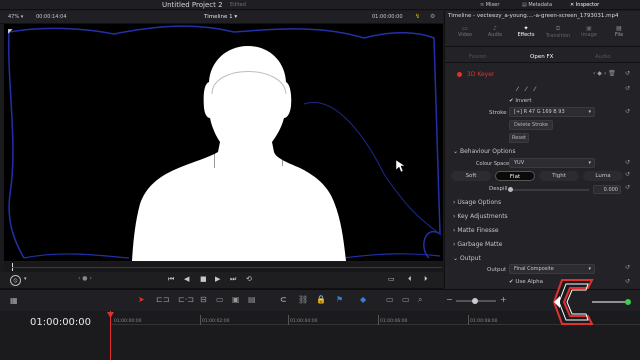 Image resolution: width=640 pixels, height=360 pixels. I want to click on zoom-slider-handle, so click(475, 301).